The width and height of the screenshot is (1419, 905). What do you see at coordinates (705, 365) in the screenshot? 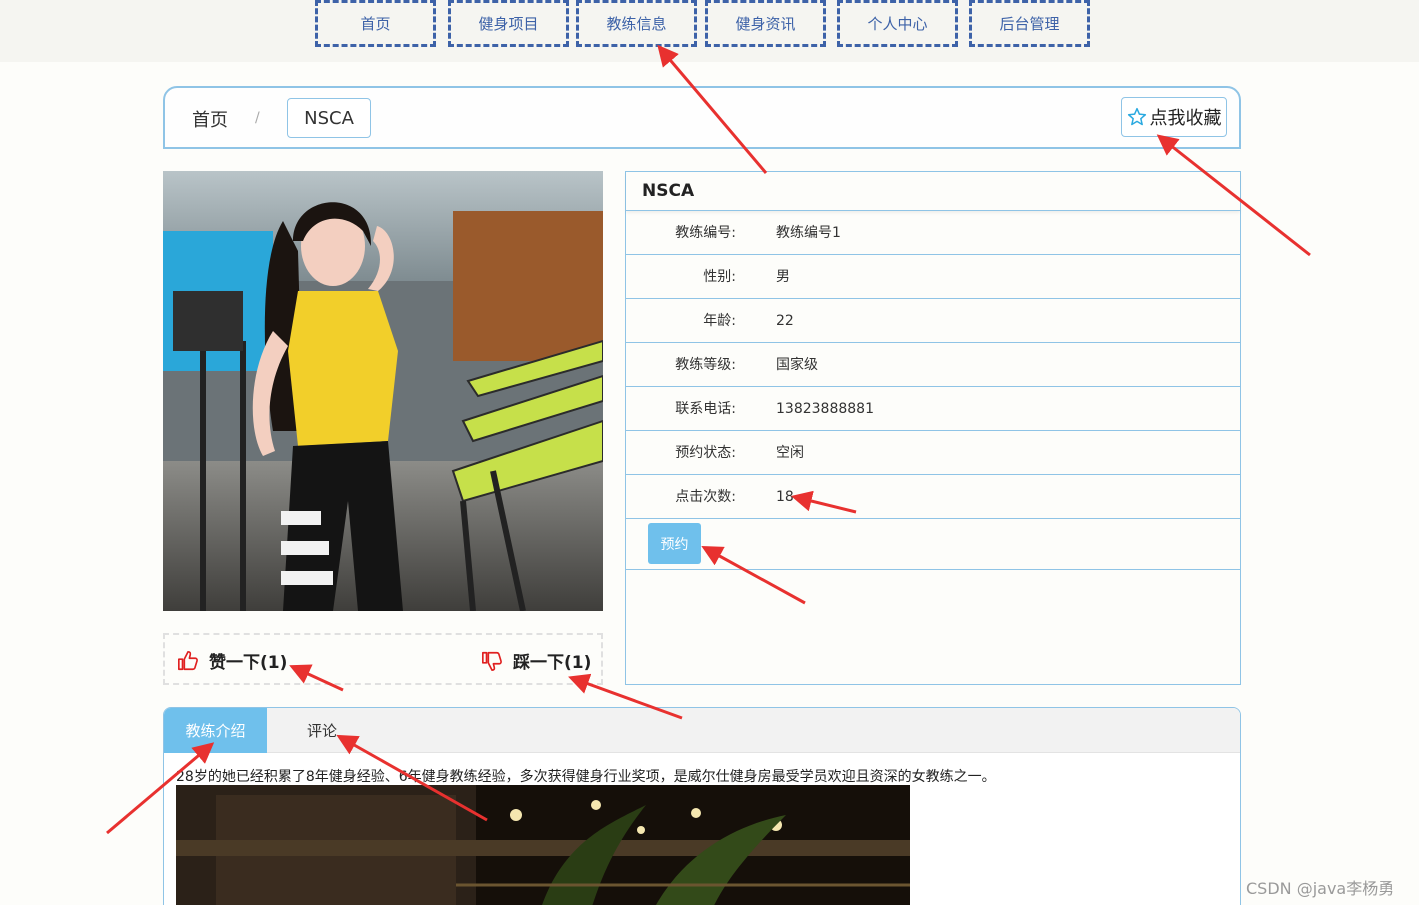
I see `info-label: 教练等级:` at bounding box center [705, 365].